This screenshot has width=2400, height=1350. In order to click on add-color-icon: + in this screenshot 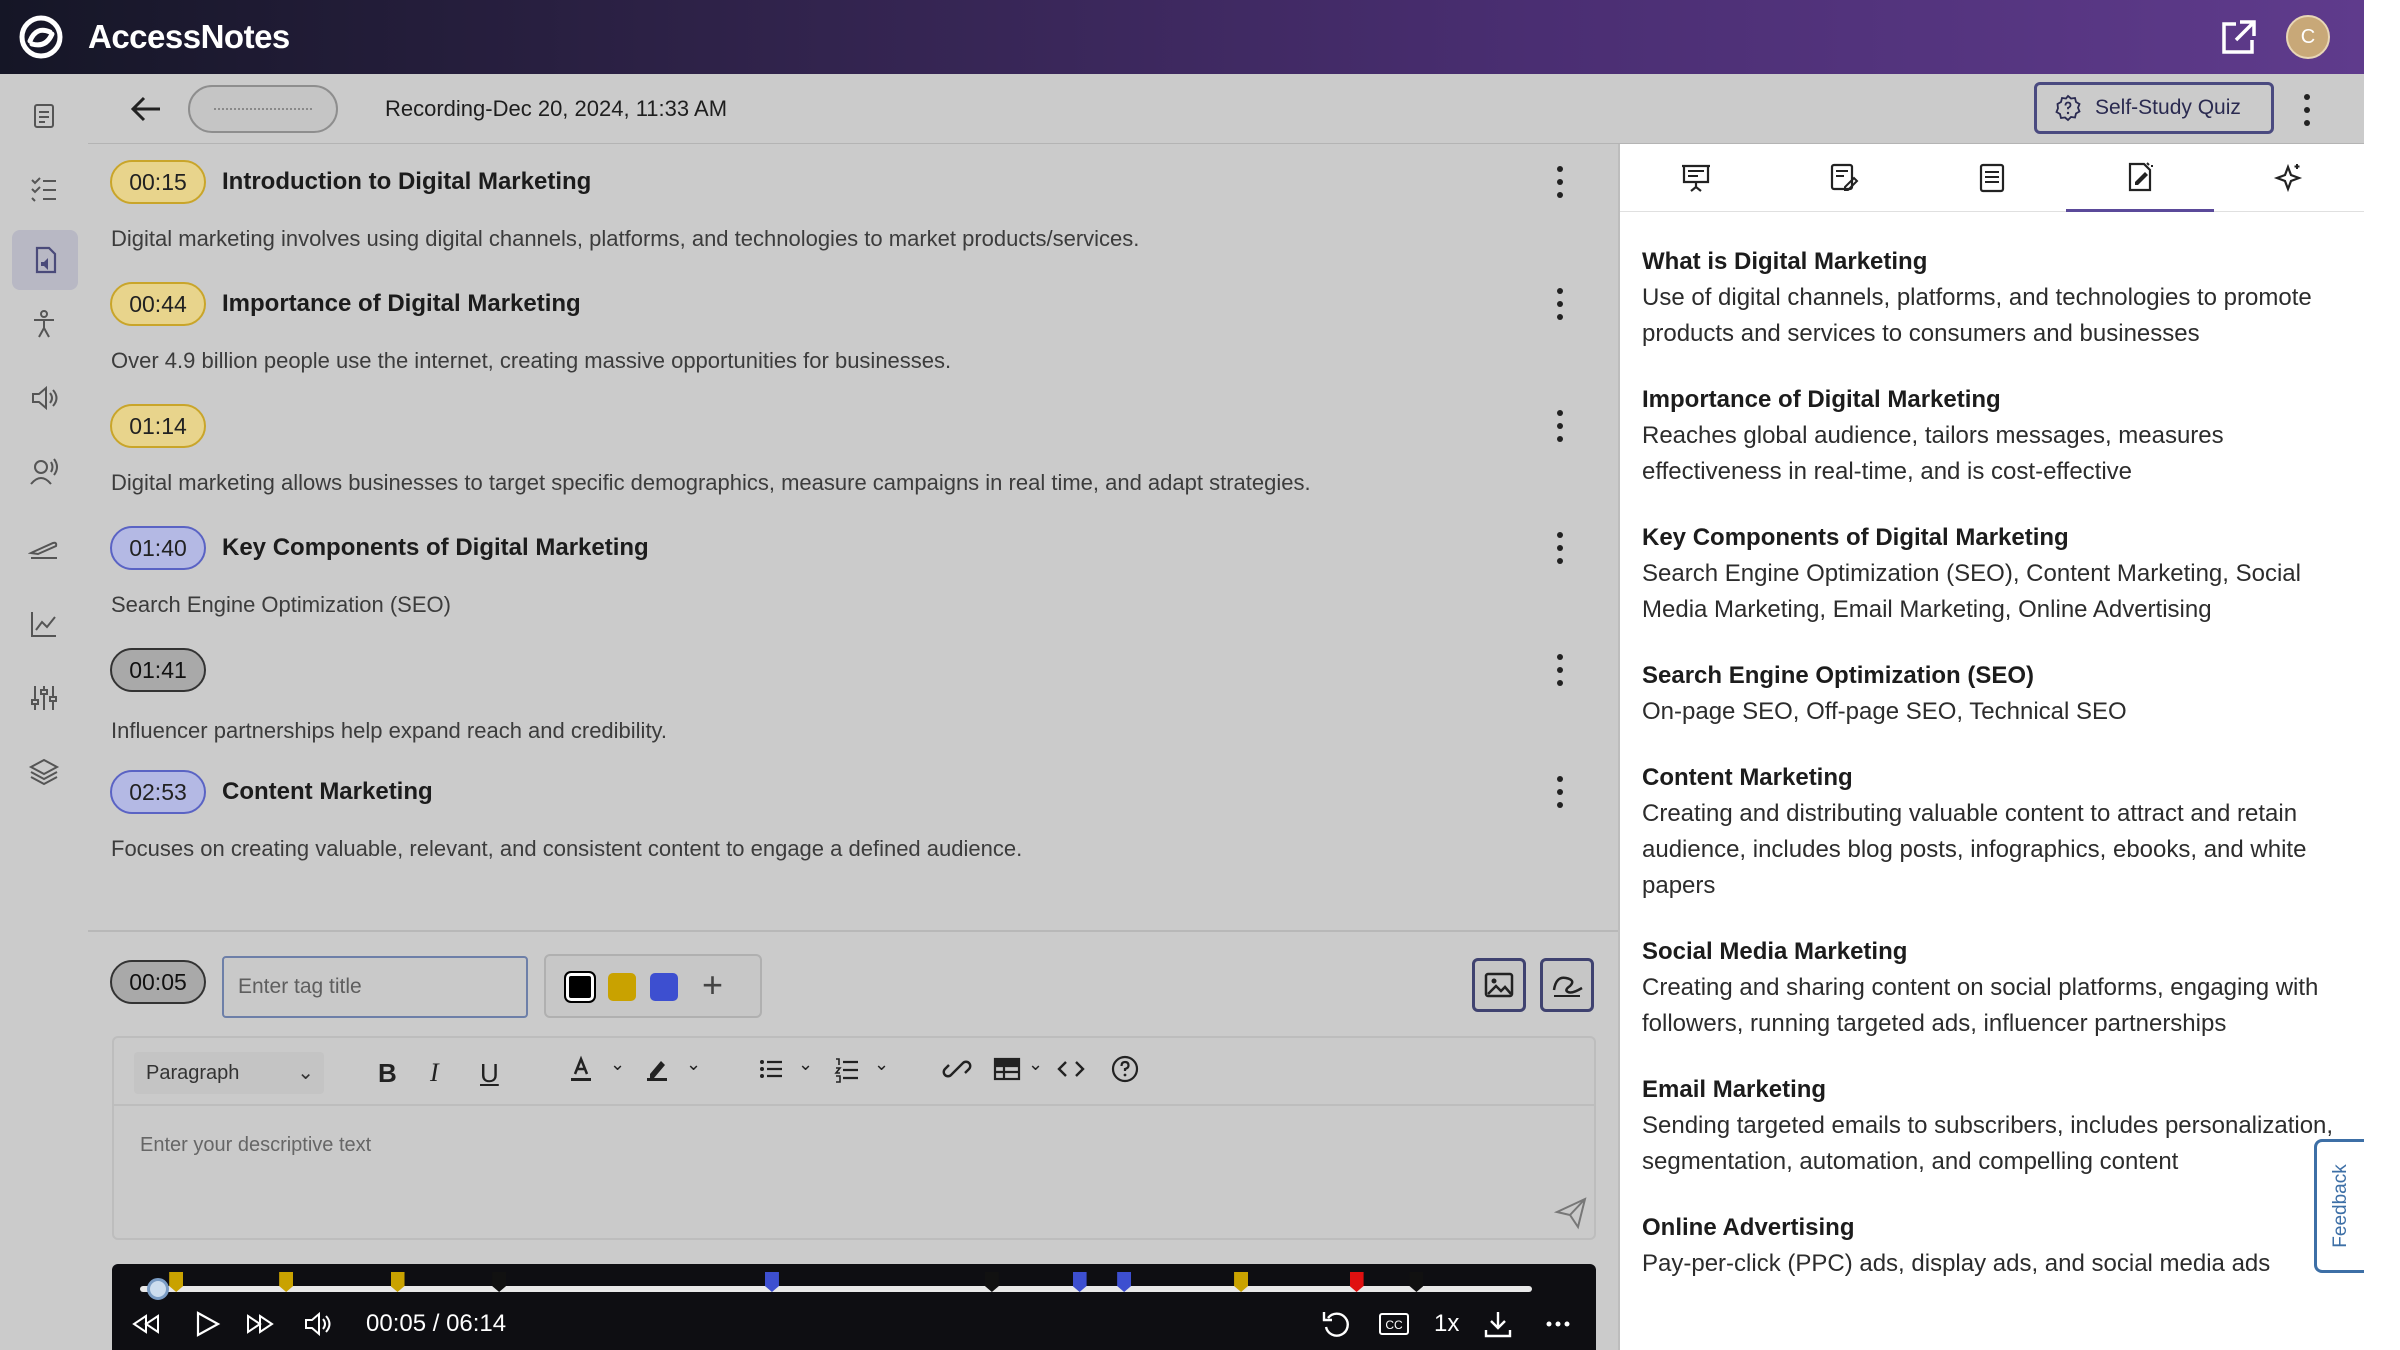, I will do `click(712, 985)`.